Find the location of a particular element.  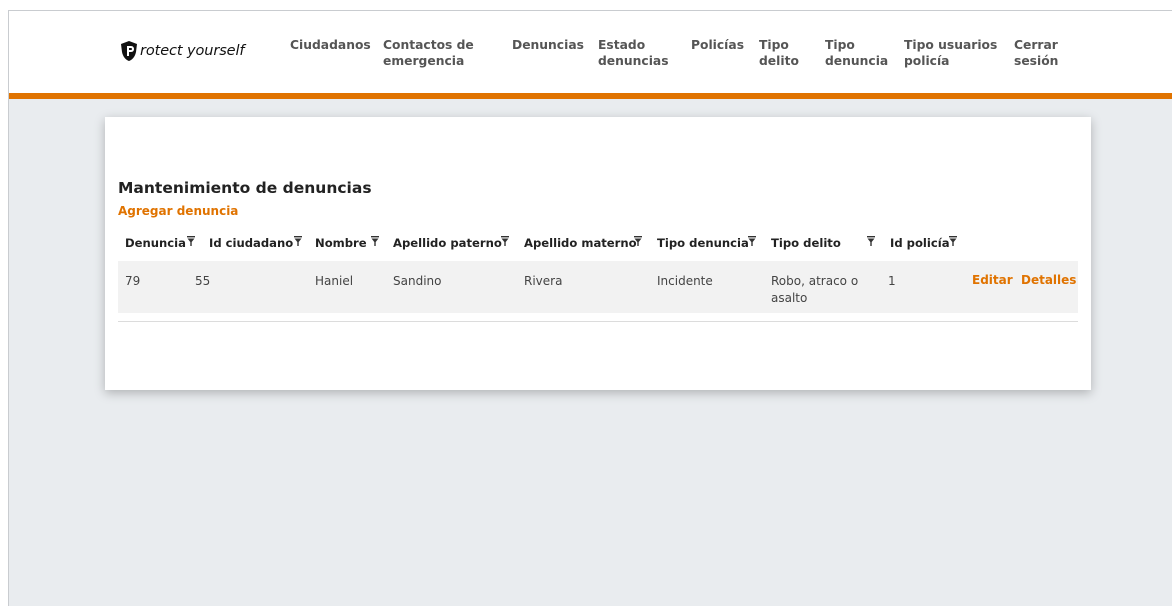

nav-contactos-label-line2: emergencia is located at coordinates (424, 61).